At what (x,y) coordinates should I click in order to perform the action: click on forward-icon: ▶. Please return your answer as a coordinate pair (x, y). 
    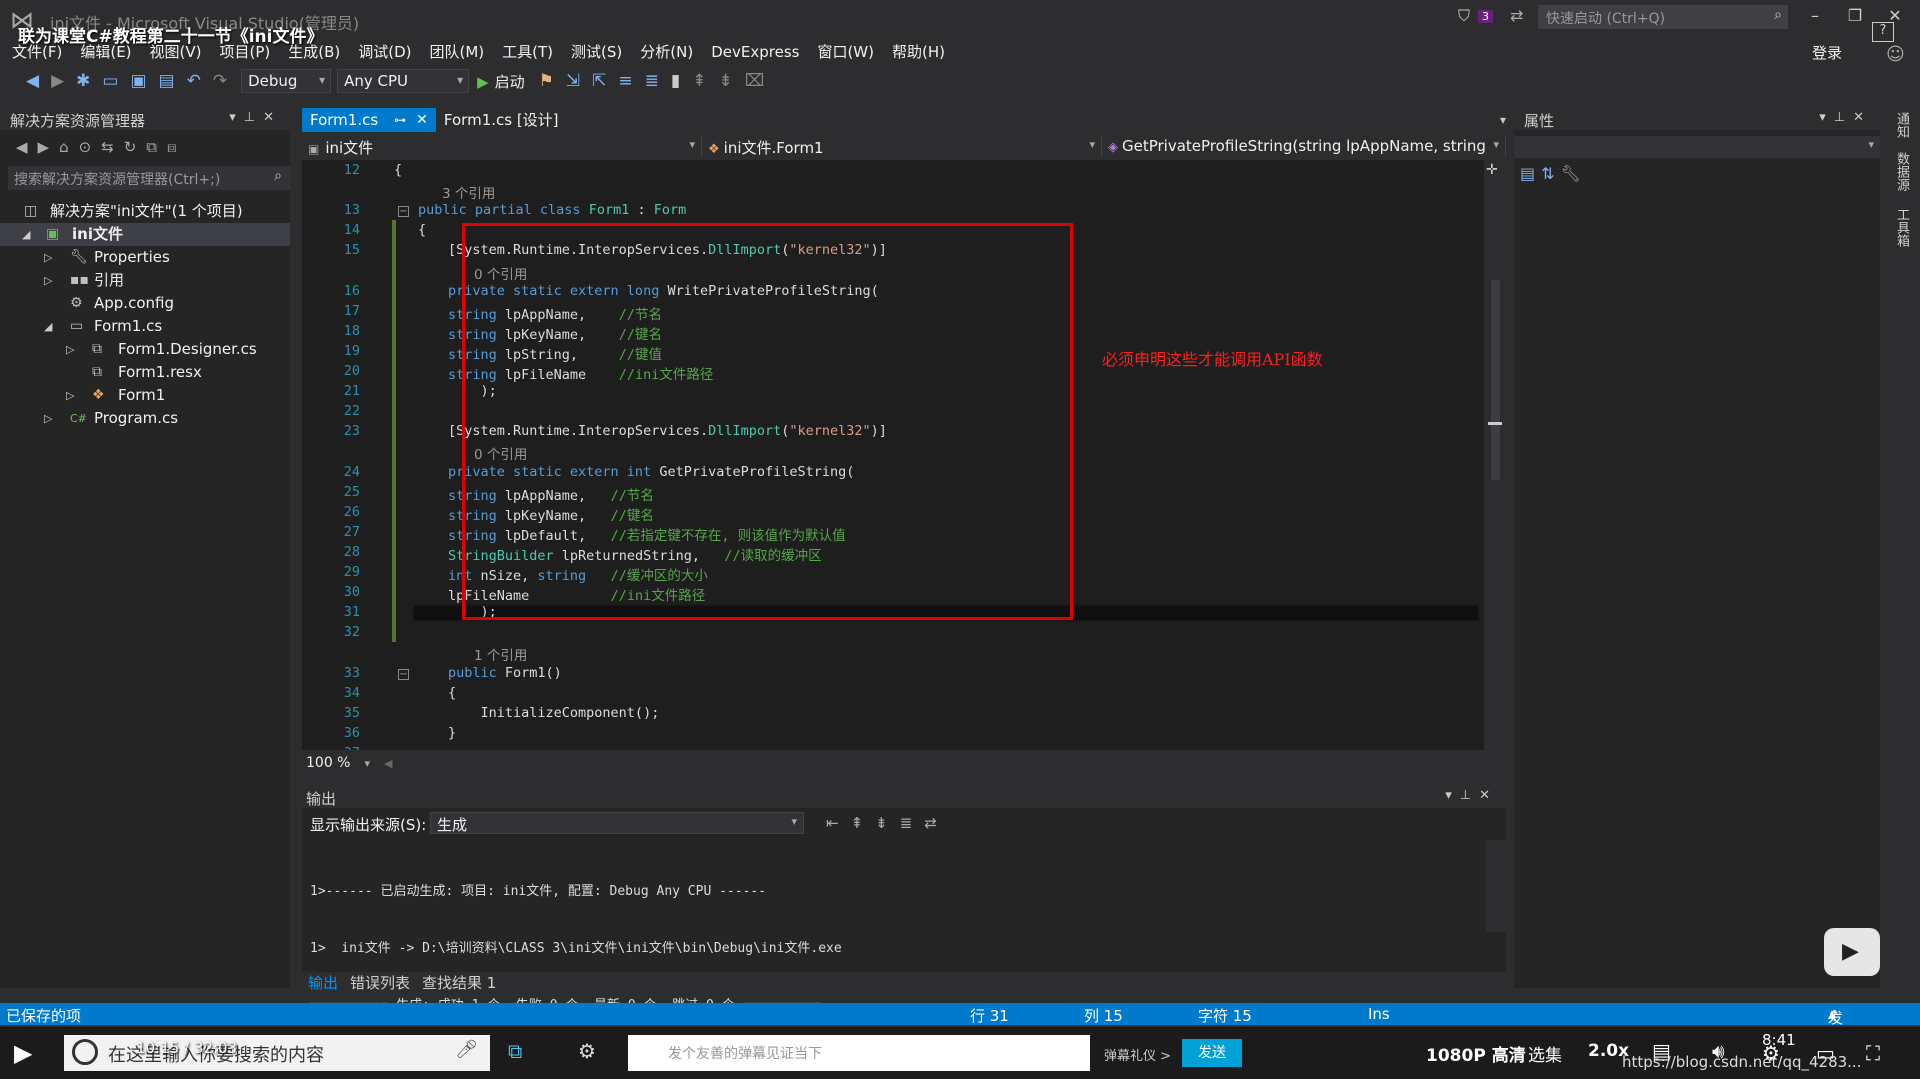
    Looking at the image, I should click on (57, 81).